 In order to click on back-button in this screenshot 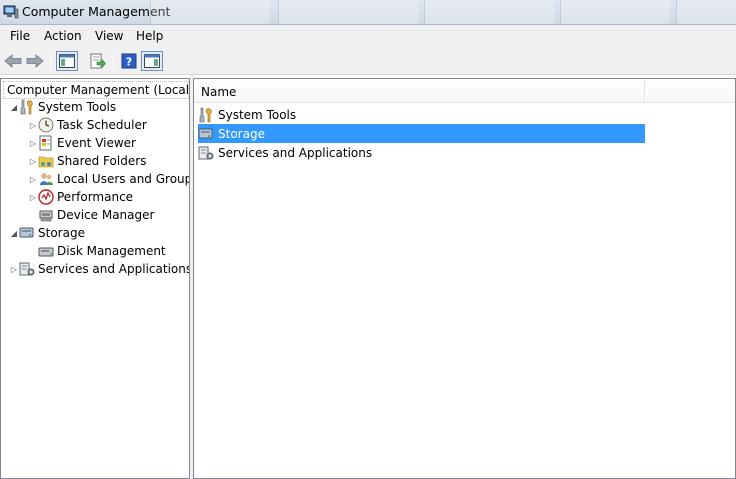, I will do `click(13, 61)`.